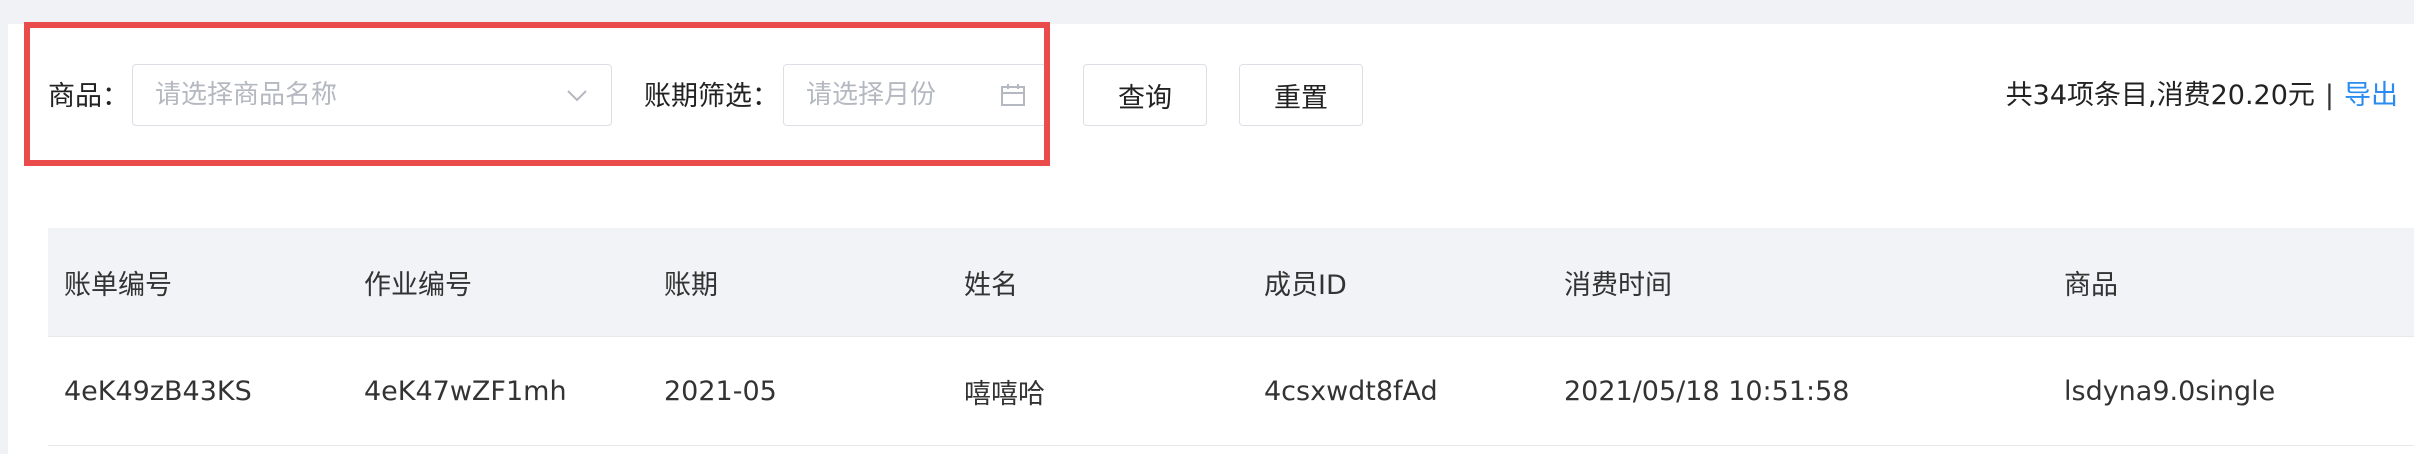 This screenshot has height=454, width=2414. Describe the element at coordinates (372, 95) in the screenshot. I see `product-select: 请选择商品名称` at that location.